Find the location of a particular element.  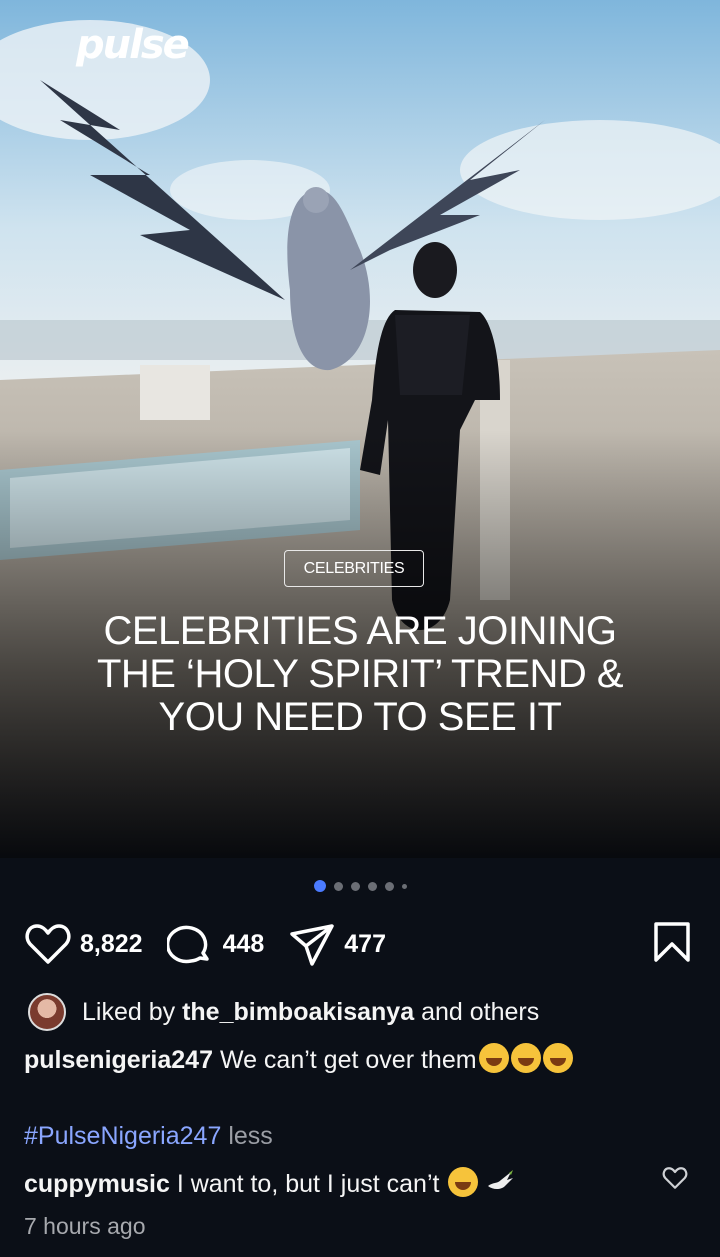

like-button: 8,822 is located at coordinates (83, 944).